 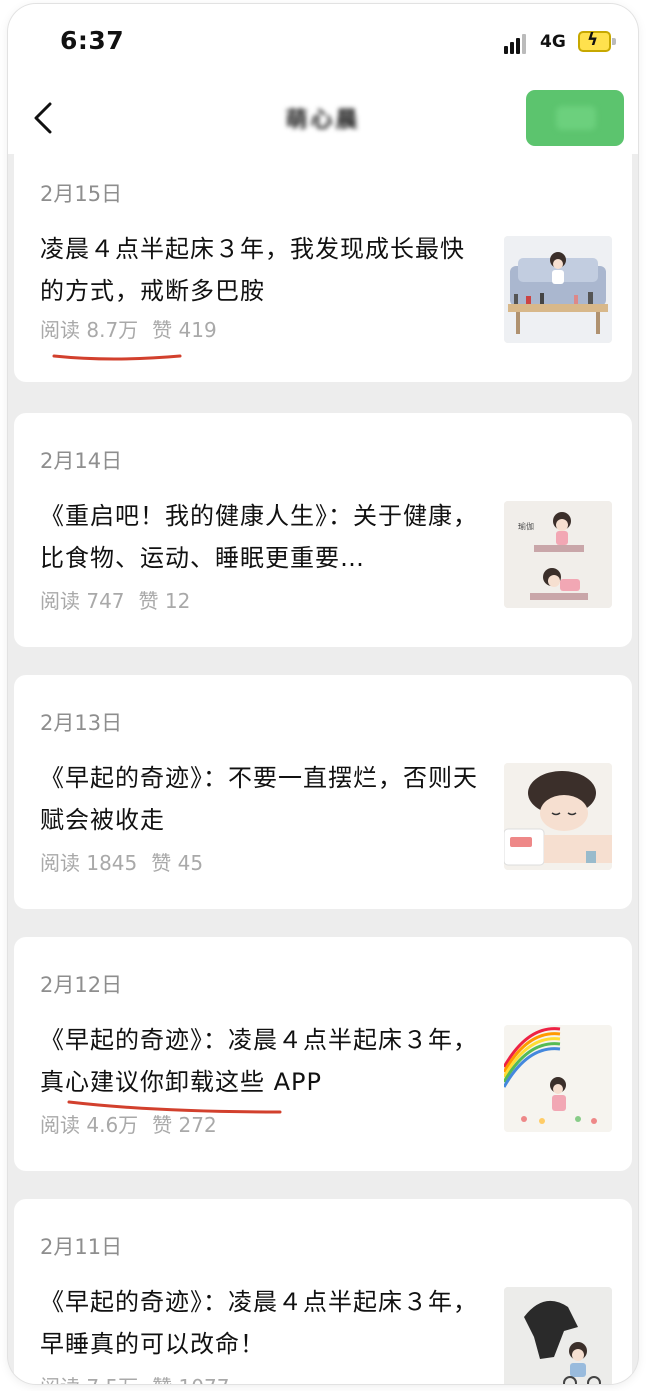 I want to click on article-date: 2月11日, so click(x=81, y=1247).